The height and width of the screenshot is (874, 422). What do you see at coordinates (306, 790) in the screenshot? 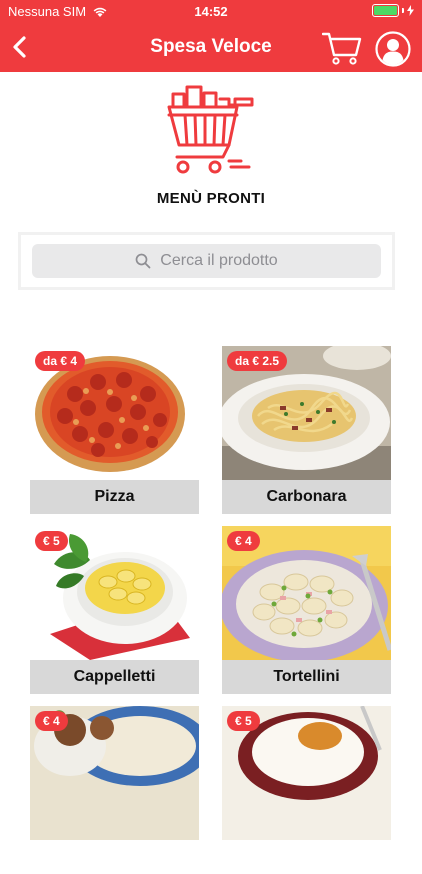
I see `product-card: € 5` at bounding box center [306, 790].